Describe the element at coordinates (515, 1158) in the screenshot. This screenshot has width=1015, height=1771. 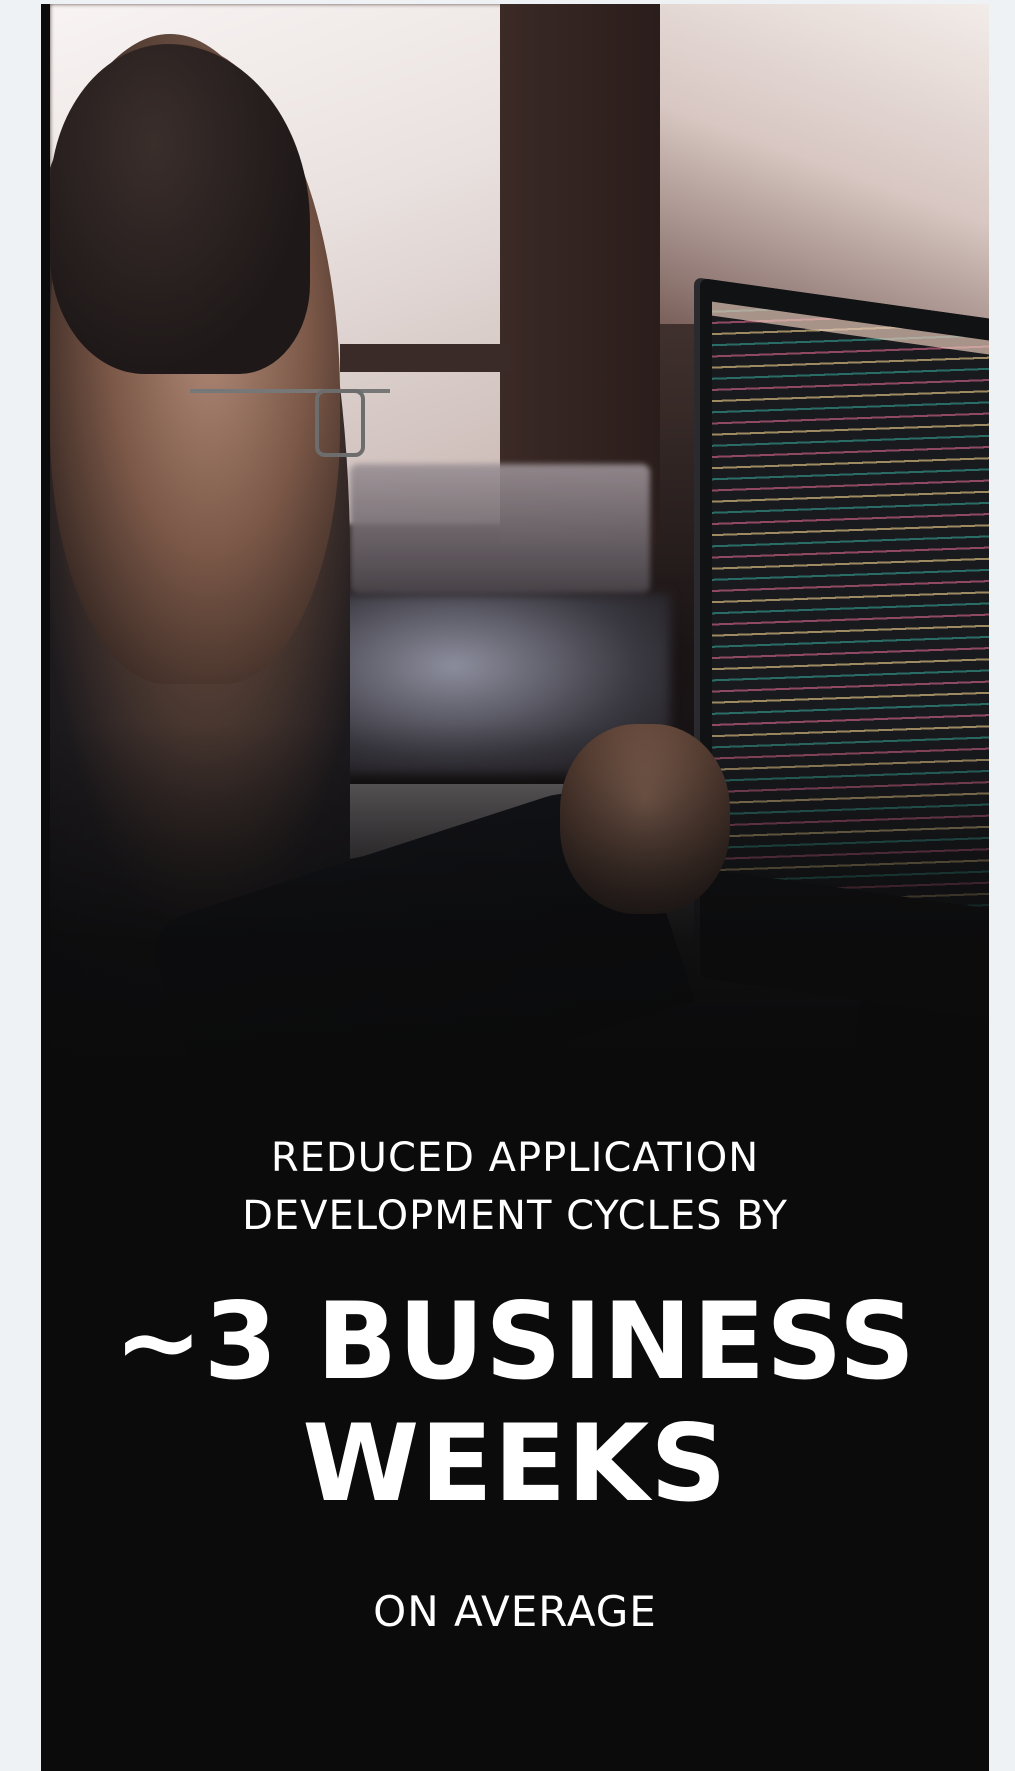
I see `stat-lead-line-1: REDUCED APPLICATION` at that location.